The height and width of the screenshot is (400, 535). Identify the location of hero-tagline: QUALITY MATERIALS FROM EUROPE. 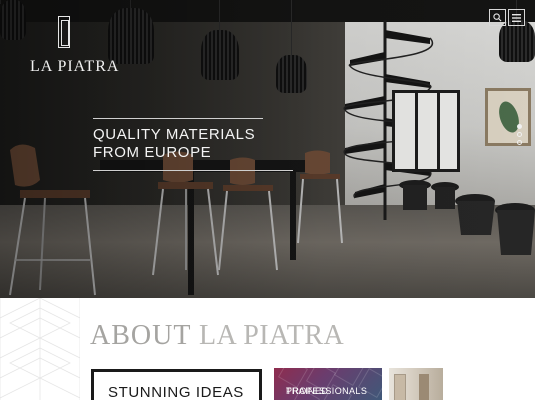
(193, 148).